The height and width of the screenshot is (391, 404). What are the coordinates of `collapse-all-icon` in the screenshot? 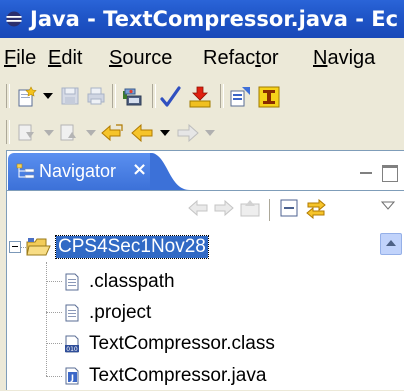 It's located at (289, 208).